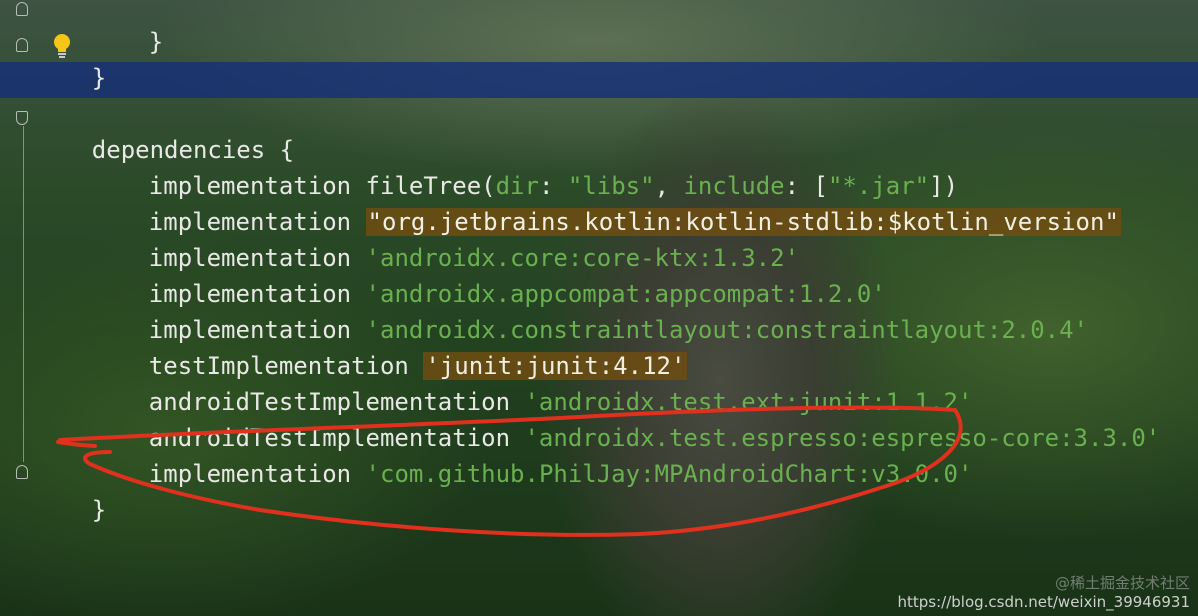  I want to click on code-line: testImplementation 'junit:junit:4.12', so click(361, 349).